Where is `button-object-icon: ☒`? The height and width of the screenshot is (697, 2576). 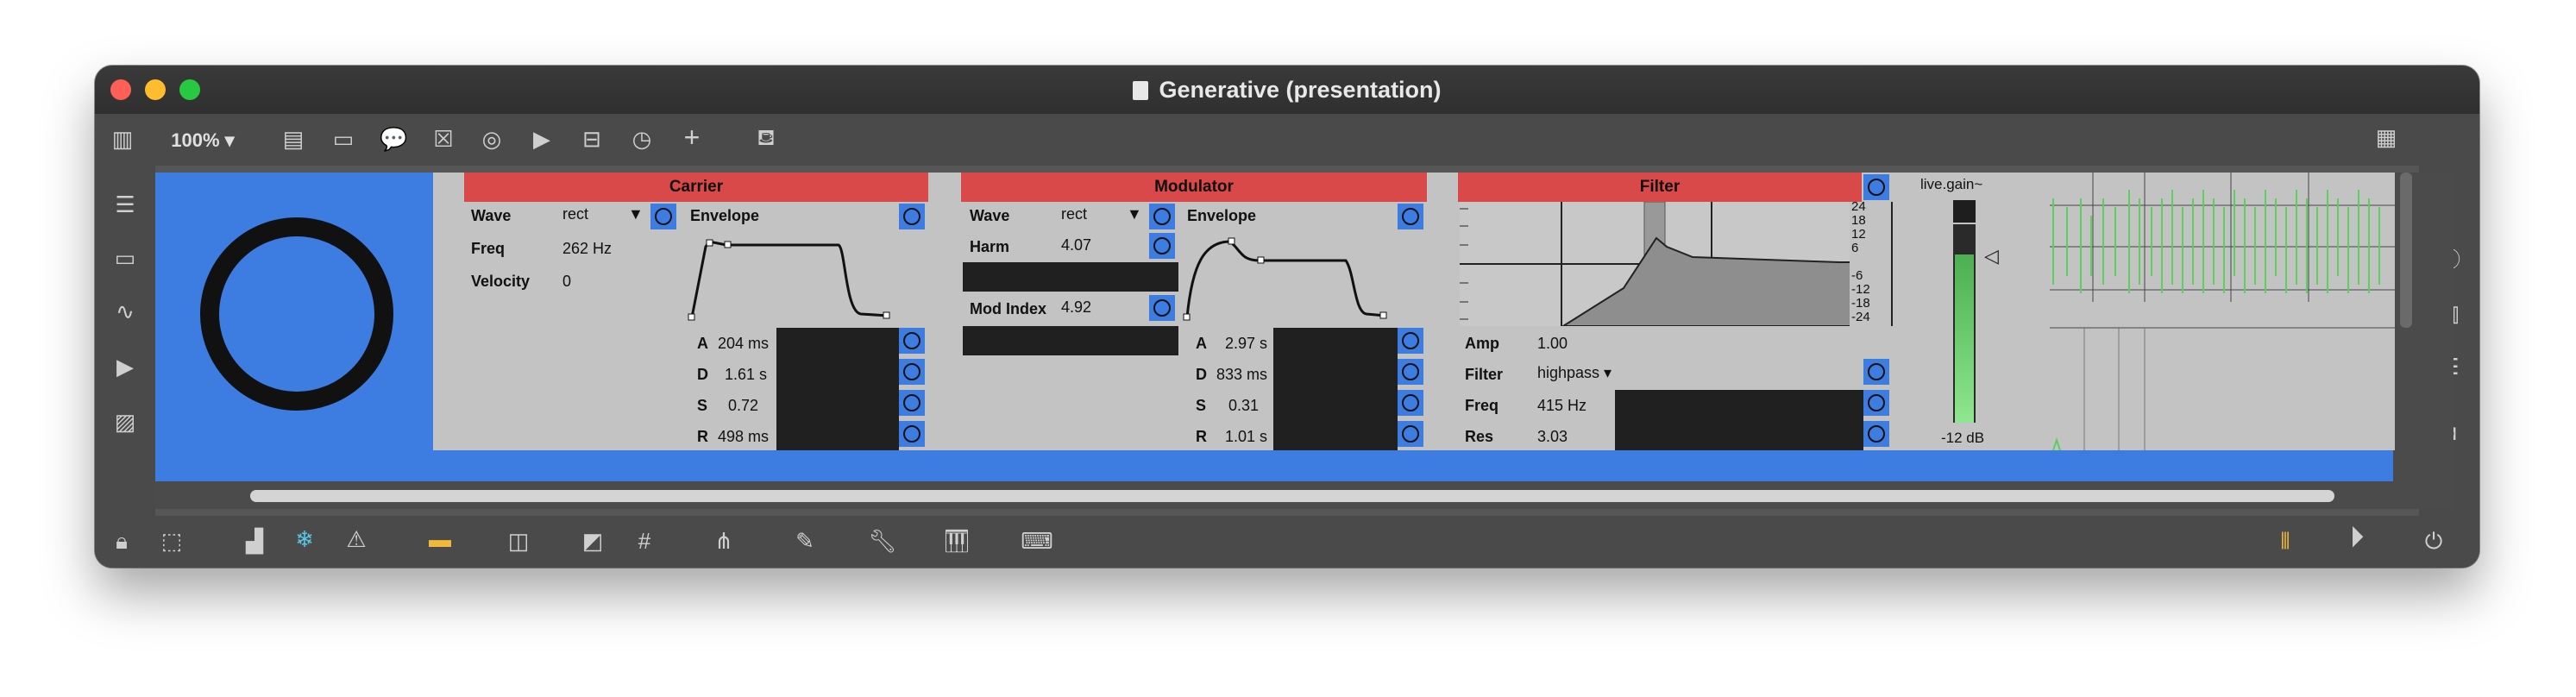 button-object-icon: ☒ is located at coordinates (443, 139).